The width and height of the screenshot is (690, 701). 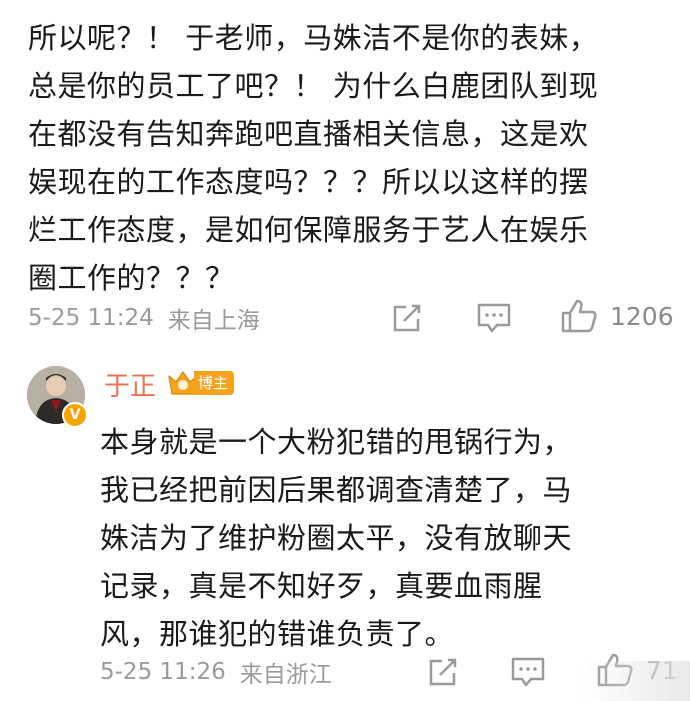 I want to click on post-timestamp: 5-25 11:24, so click(x=91, y=318).